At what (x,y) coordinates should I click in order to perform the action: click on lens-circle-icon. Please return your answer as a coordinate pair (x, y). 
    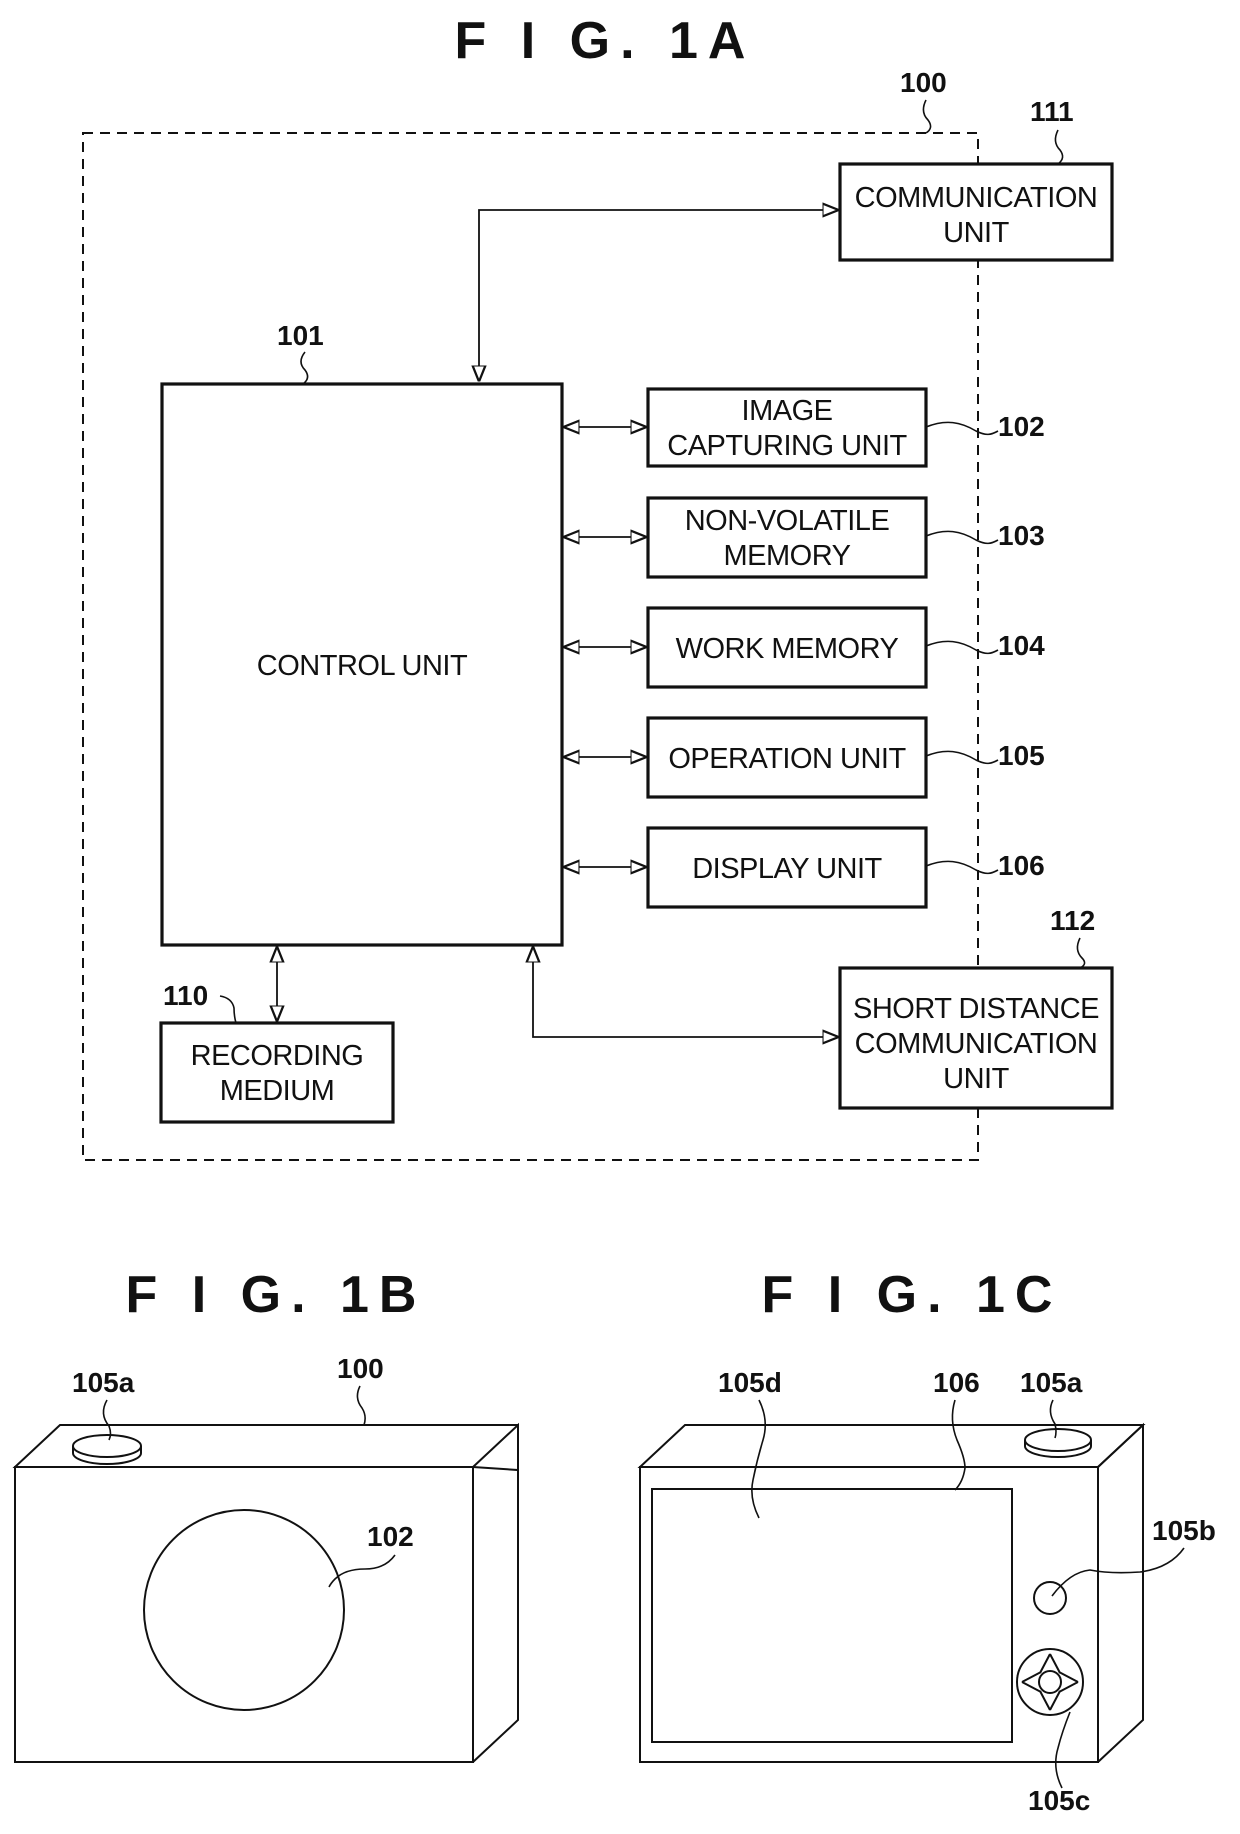
    Looking at the image, I should click on (244, 1610).